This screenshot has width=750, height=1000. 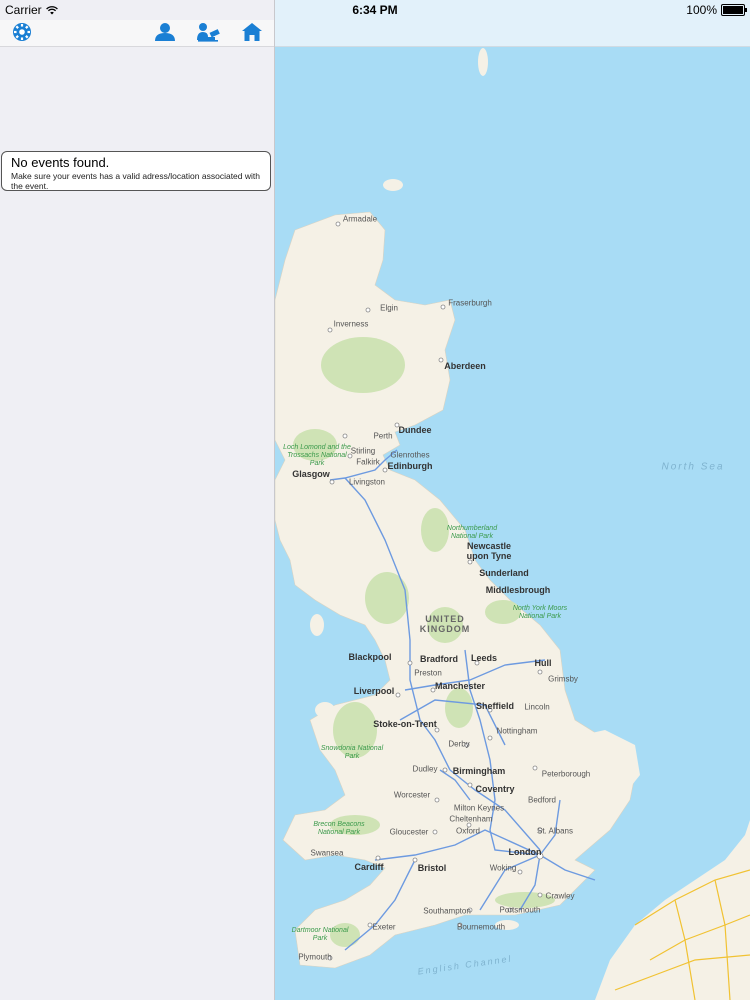 What do you see at coordinates (459, 708) in the screenshot?
I see `park-peak-district` at bounding box center [459, 708].